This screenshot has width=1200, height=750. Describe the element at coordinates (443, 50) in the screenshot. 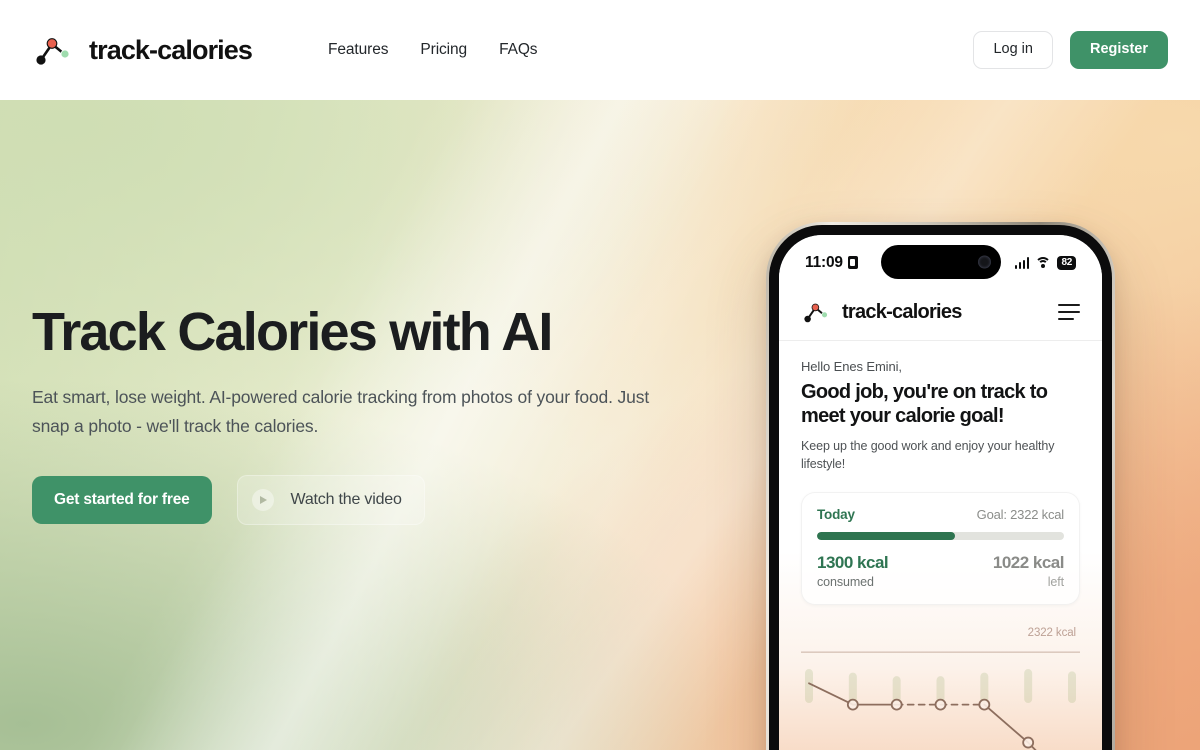

I see `nav-link-pricing: Pricing` at that location.